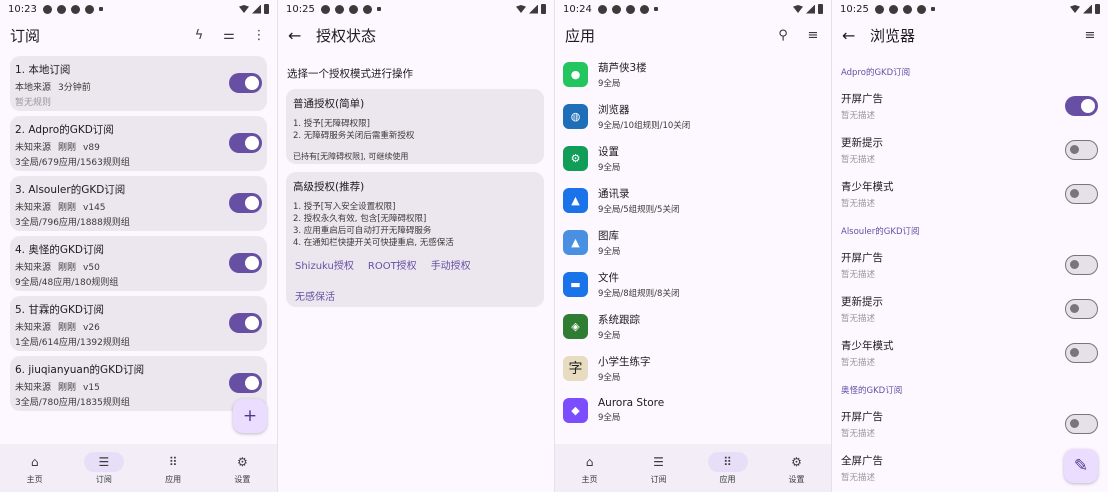 Image resolution: width=1108 pixels, height=492 pixels. What do you see at coordinates (619, 319) in the screenshot?
I see `app-name: 系统跟踪` at bounding box center [619, 319].